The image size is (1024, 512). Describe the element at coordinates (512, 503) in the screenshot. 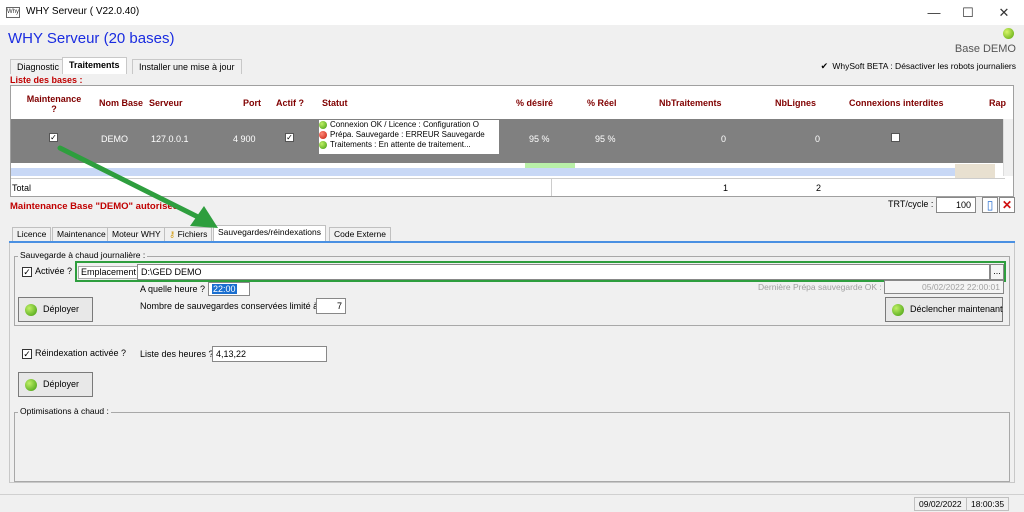

I see `status-bar: 09/02/2022 18:00:35` at that location.